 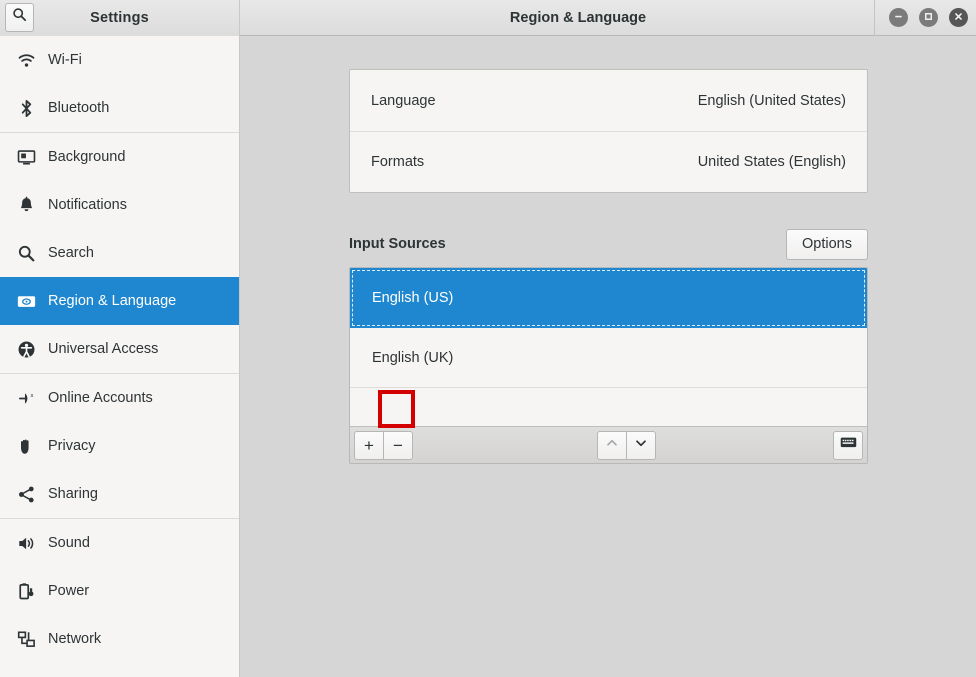 What do you see at coordinates (119, 108) in the screenshot?
I see `sidebar-item-bluetooth: Bluetooth` at bounding box center [119, 108].